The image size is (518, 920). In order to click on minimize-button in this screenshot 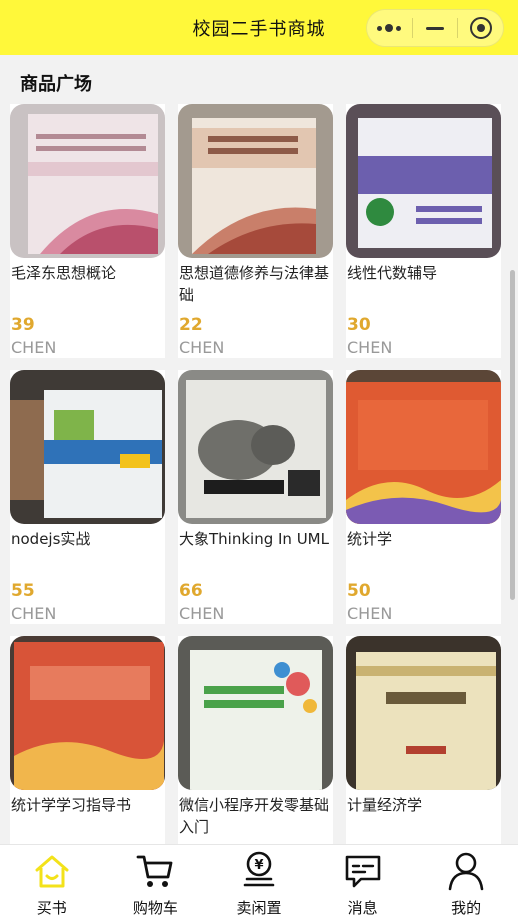, I will do `click(435, 28)`.